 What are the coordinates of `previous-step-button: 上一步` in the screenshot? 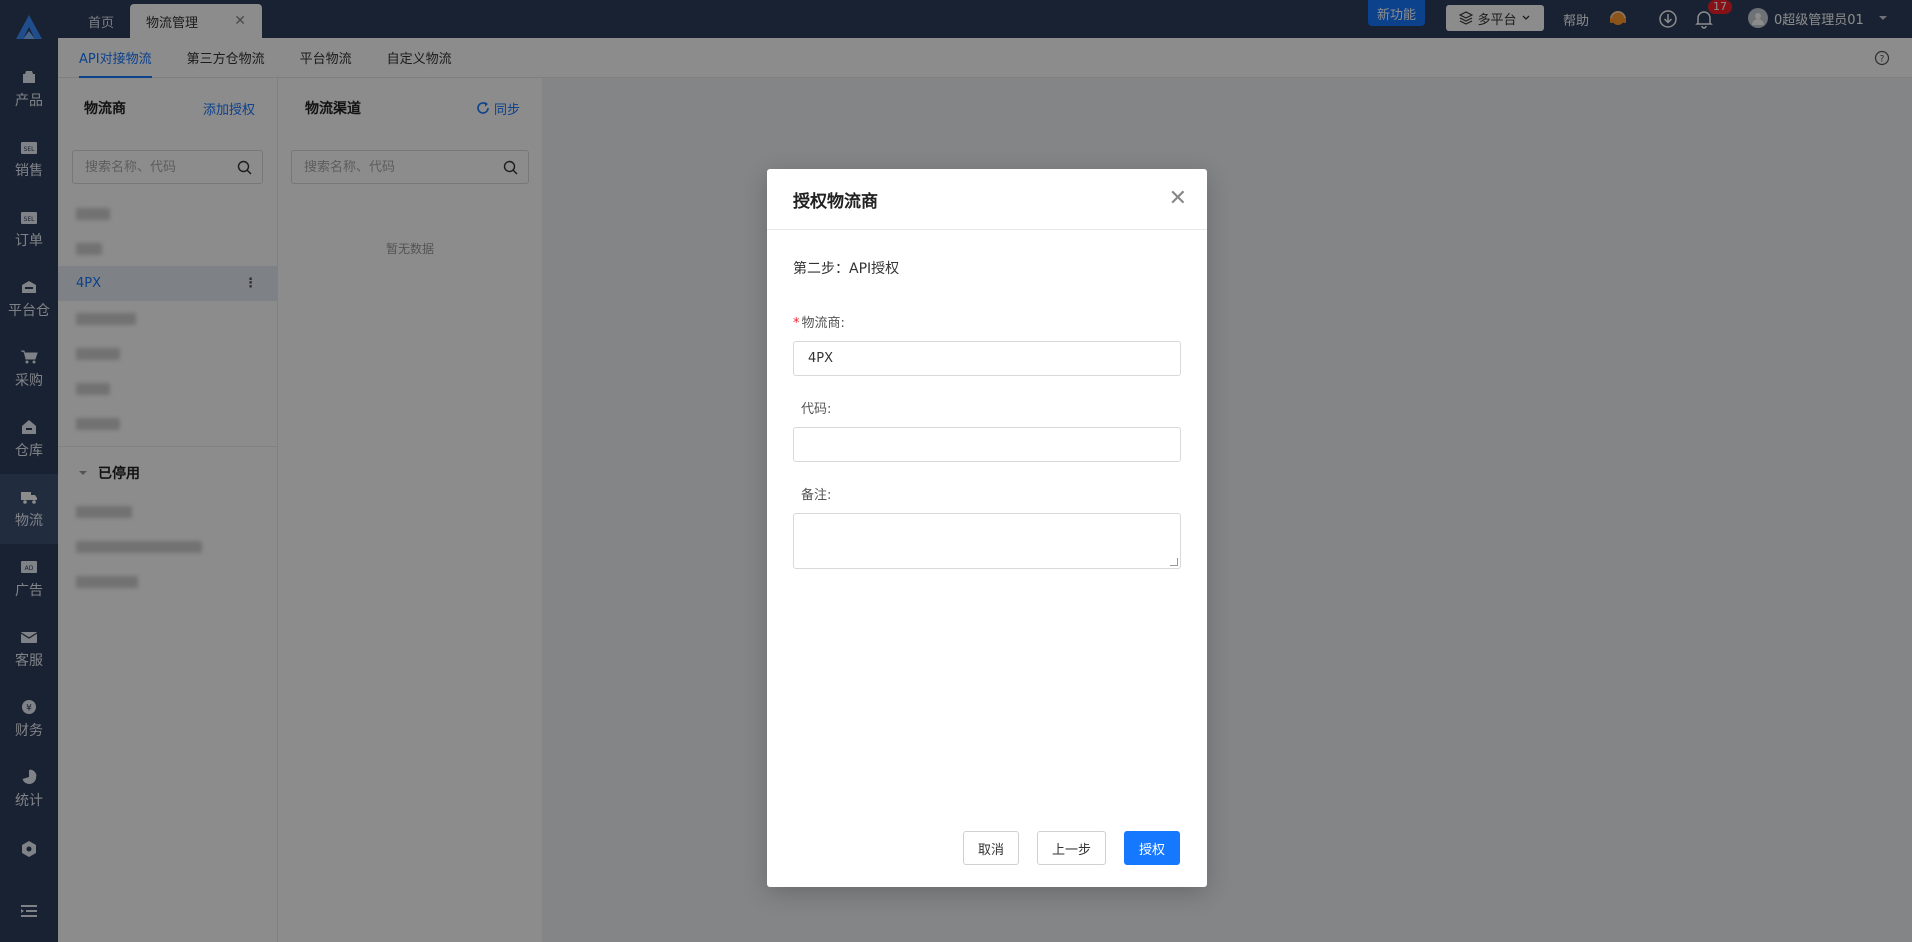 It's located at (1071, 848).